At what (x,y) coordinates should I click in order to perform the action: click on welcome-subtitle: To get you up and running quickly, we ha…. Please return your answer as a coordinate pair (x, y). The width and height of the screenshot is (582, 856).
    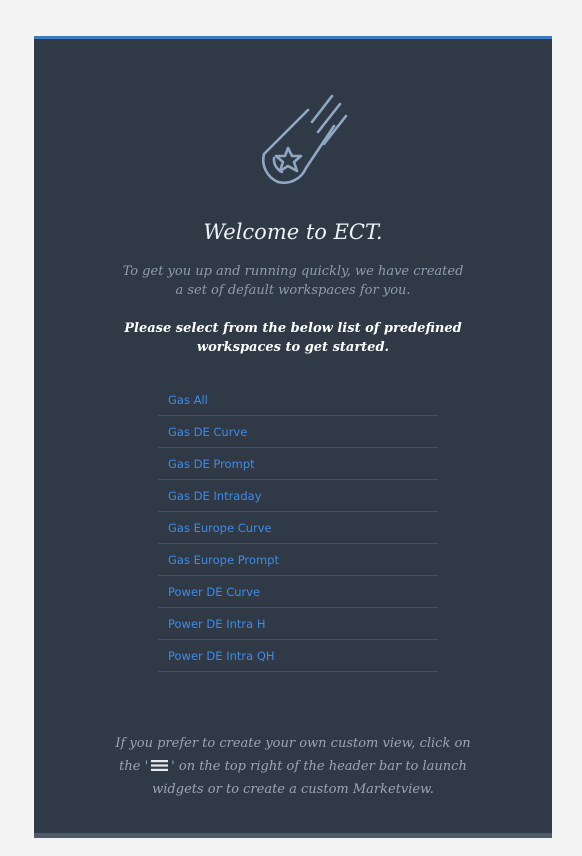
    Looking at the image, I should click on (293, 281).